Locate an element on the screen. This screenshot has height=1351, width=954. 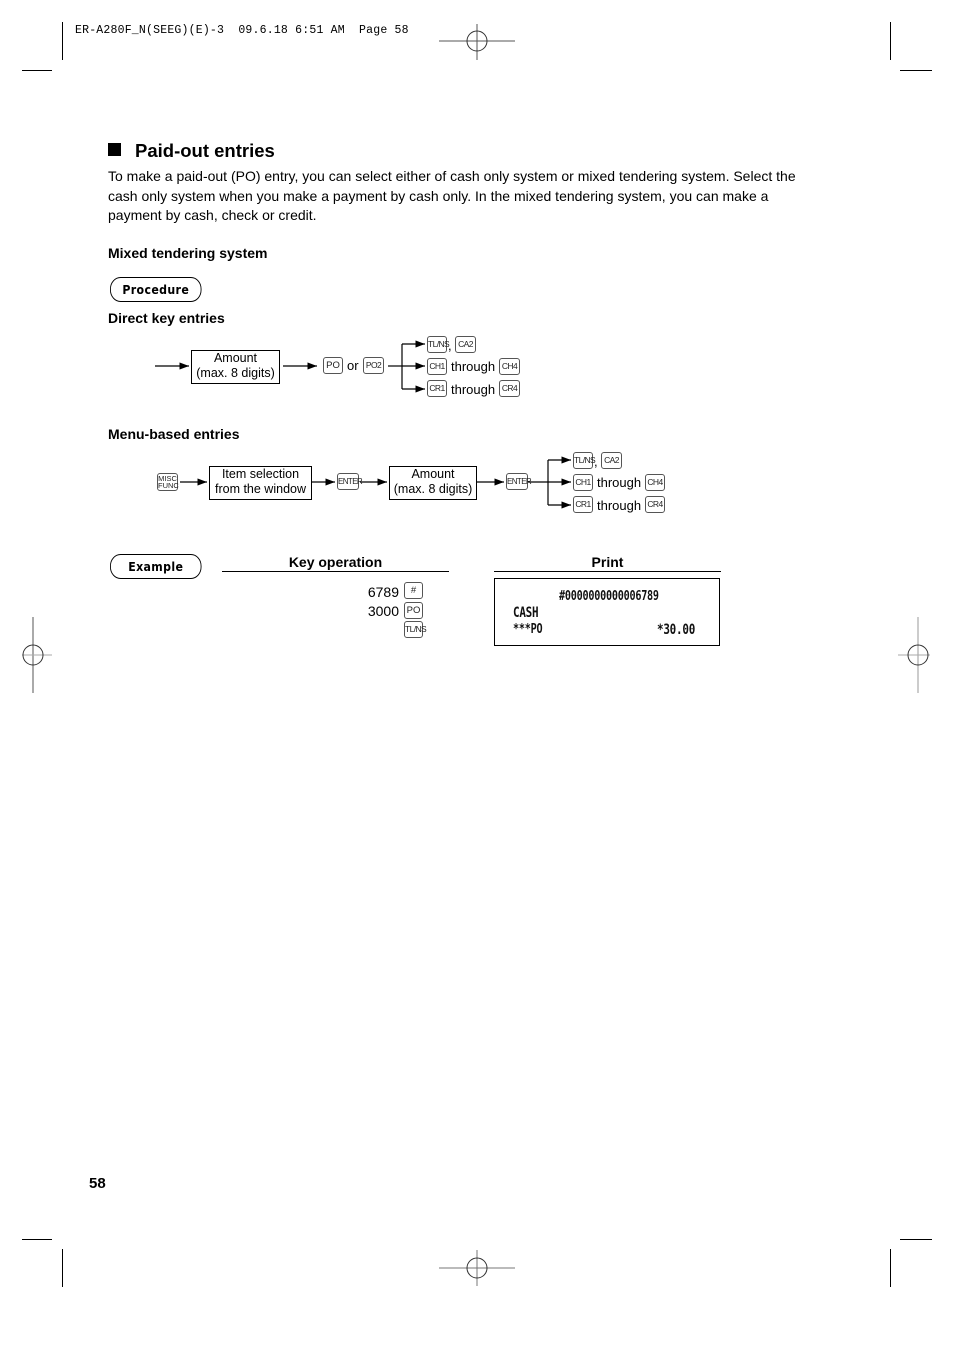
flow-diagram-lines is located at coordinates (363, 424).